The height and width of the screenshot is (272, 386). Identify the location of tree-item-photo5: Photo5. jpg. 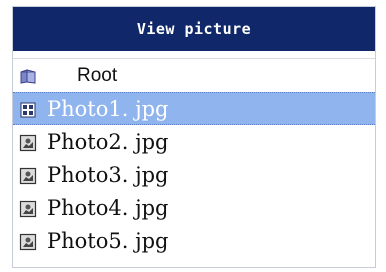
(194, 240).